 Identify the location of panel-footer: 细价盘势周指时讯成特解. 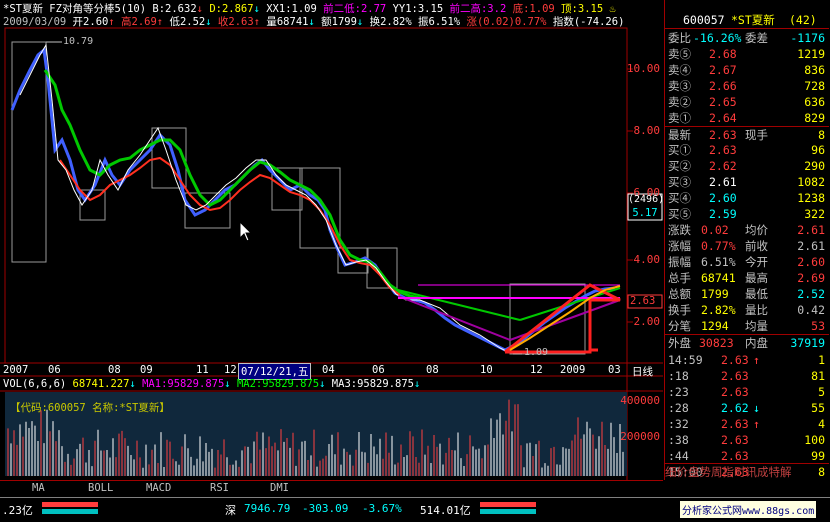
(747, 471).